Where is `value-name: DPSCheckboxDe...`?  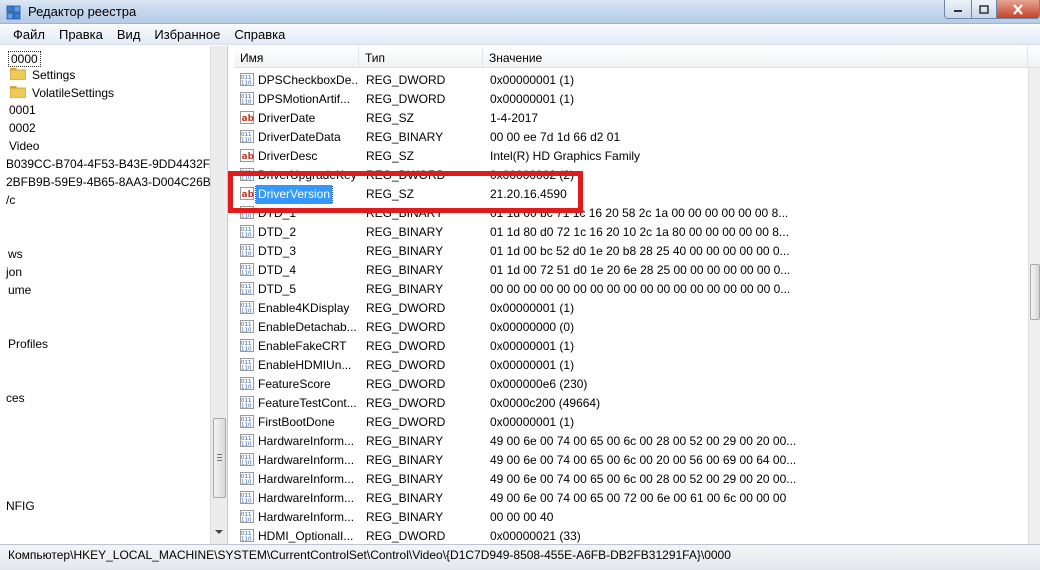 value-name: DPSCheckboxDe... is located at coordinates (308, 80).